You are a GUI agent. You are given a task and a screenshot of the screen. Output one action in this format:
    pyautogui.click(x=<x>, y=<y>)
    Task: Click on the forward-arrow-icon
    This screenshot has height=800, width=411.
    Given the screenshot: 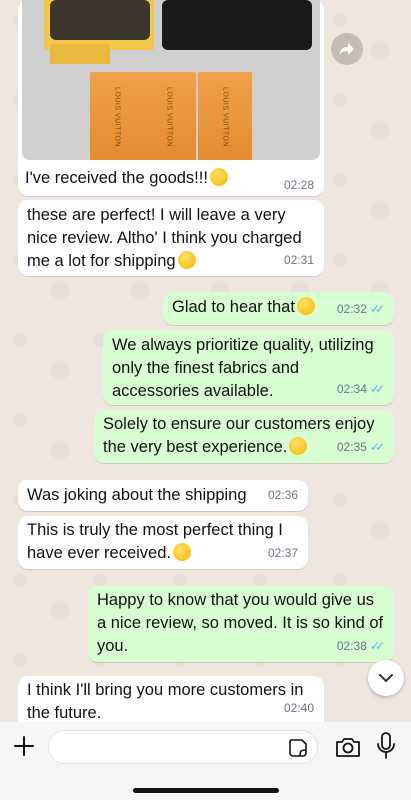 What is the action you would take?
    pyautogui.click(x=347, y=49)
    